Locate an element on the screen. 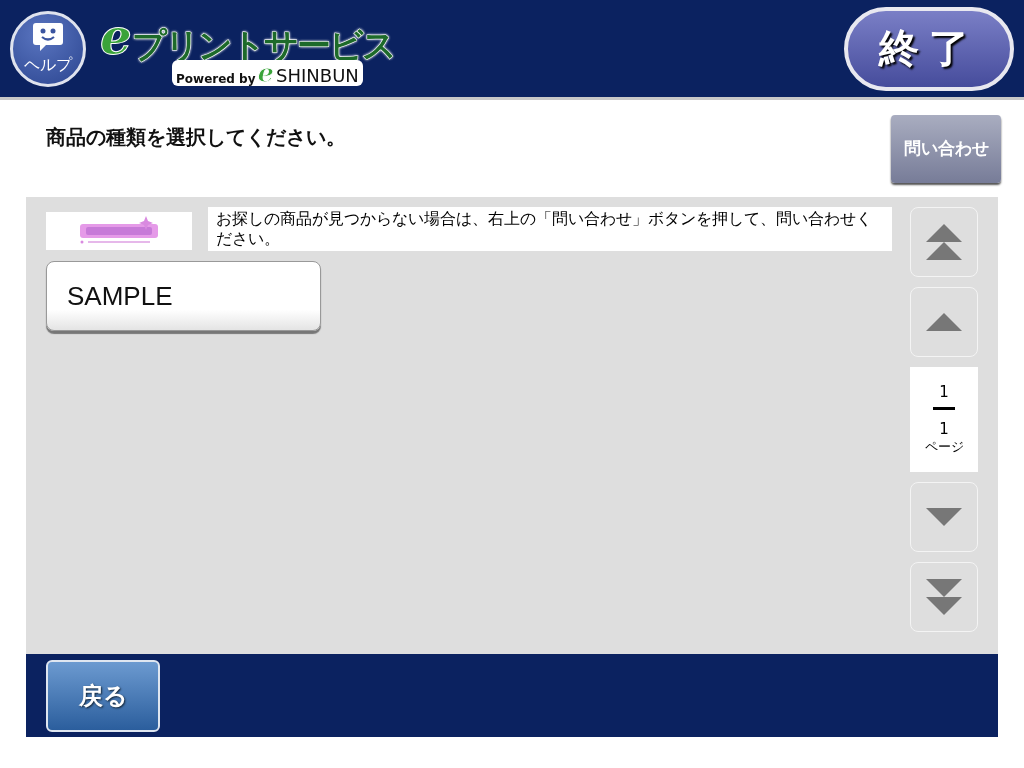  total-pages: 1 is located at coordinates (944, 429).